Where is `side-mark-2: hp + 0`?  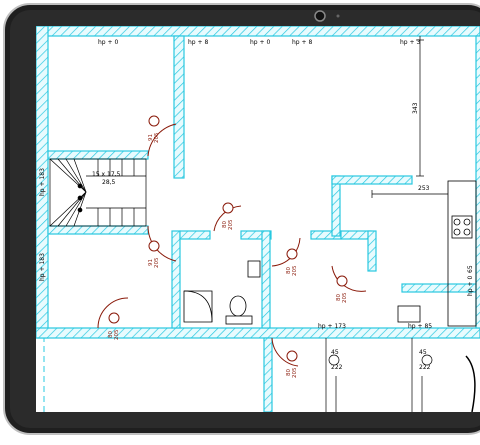
side-mark-2: hp + 0 is located at coordinates (470, 286).